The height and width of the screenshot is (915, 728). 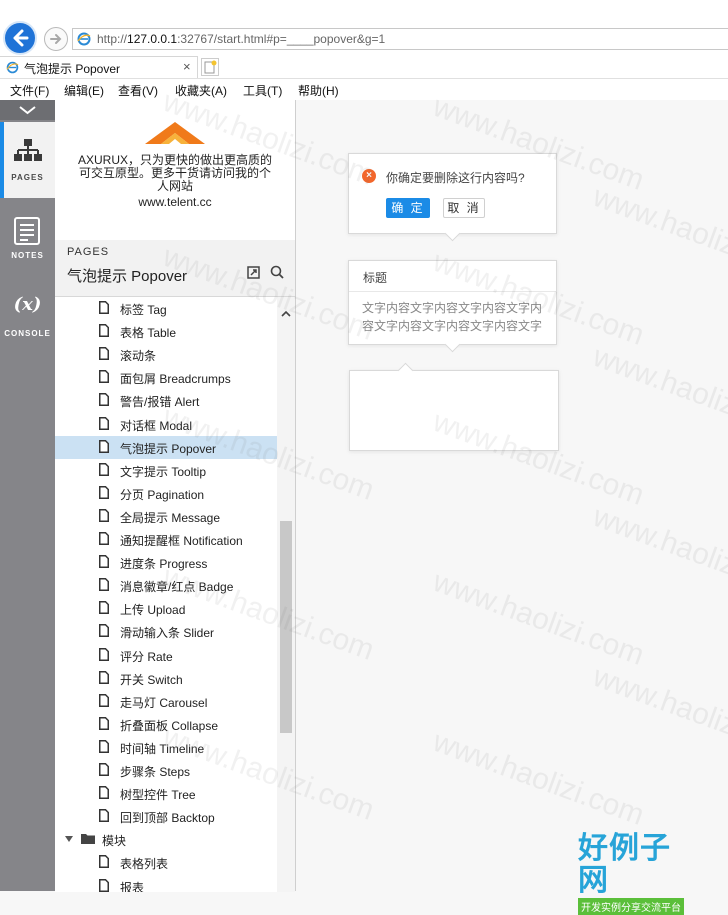 What do you see at coordinates (151, 679) in the screenshot?
I see `page-label: 开关 Switch` at bounding box center [151, 679].